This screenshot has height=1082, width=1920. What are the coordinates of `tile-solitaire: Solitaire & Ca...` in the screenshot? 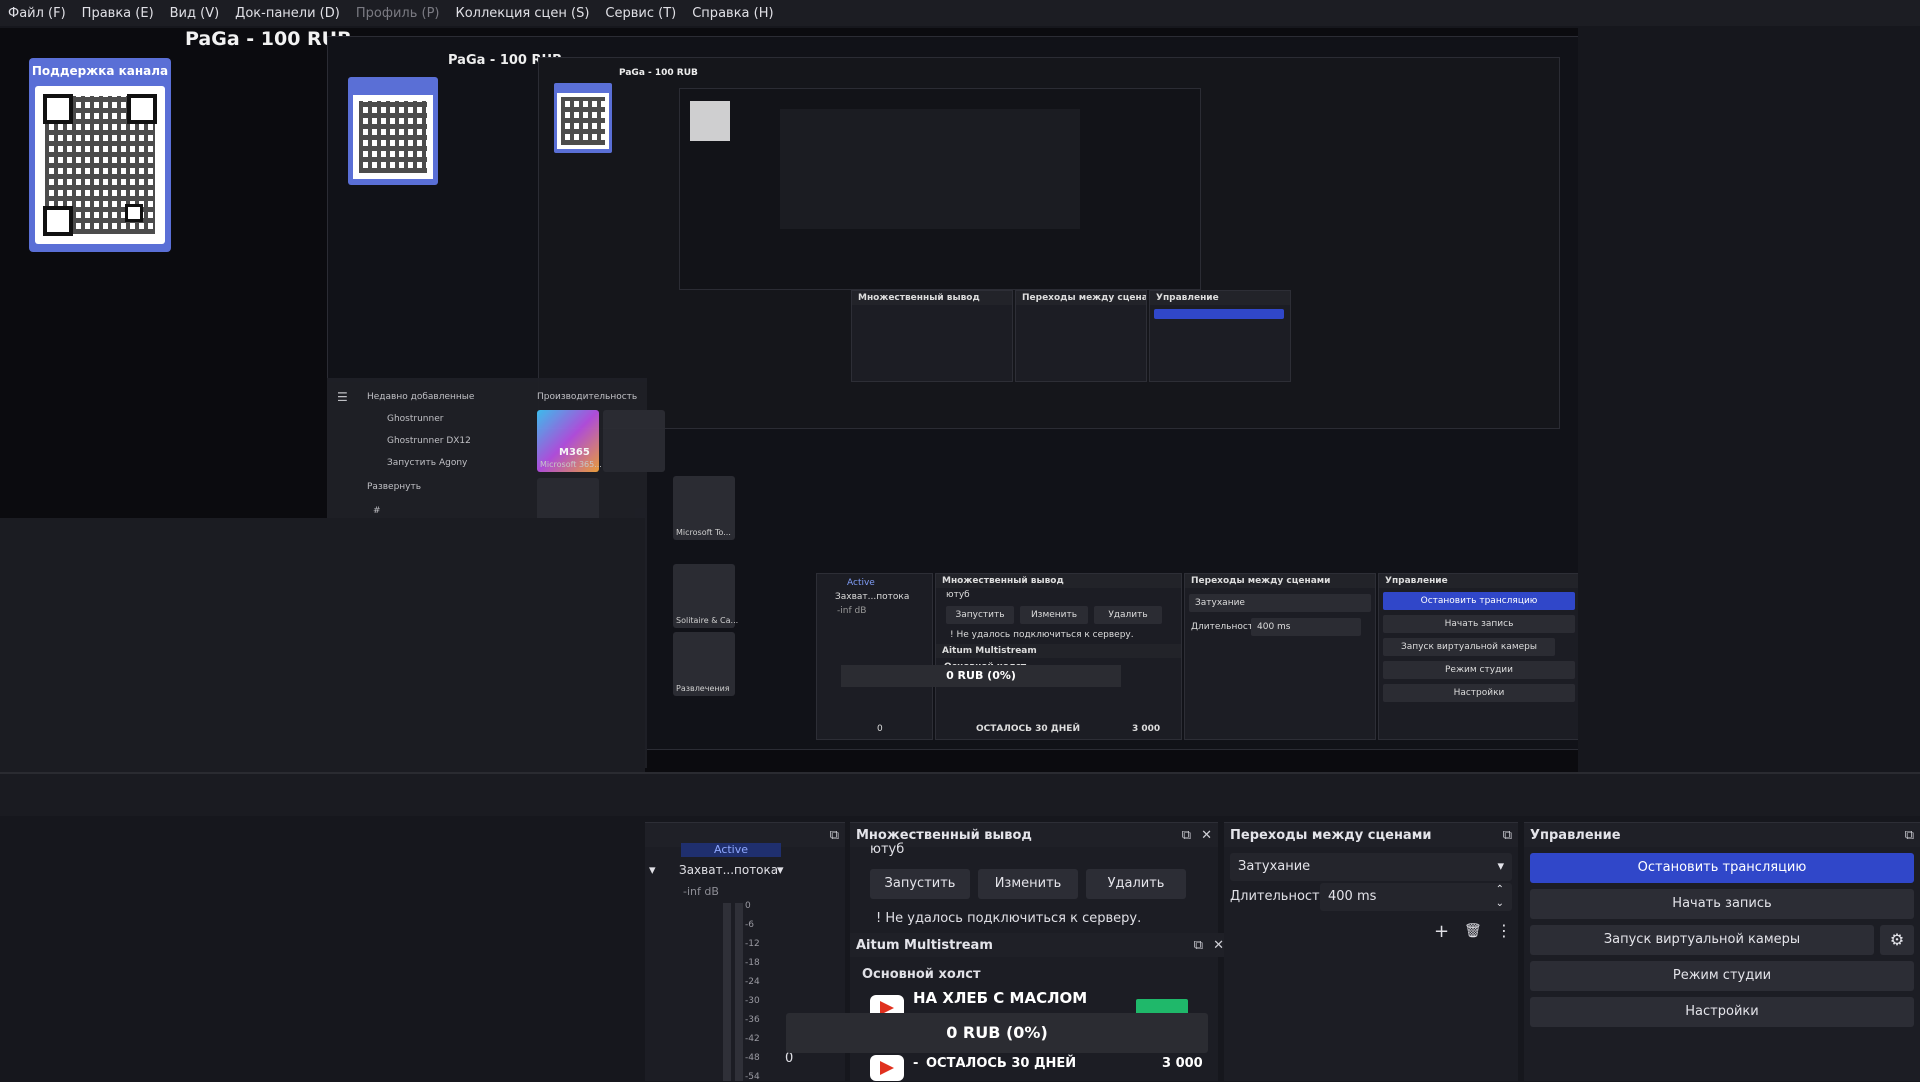 It's located at (705, 596).